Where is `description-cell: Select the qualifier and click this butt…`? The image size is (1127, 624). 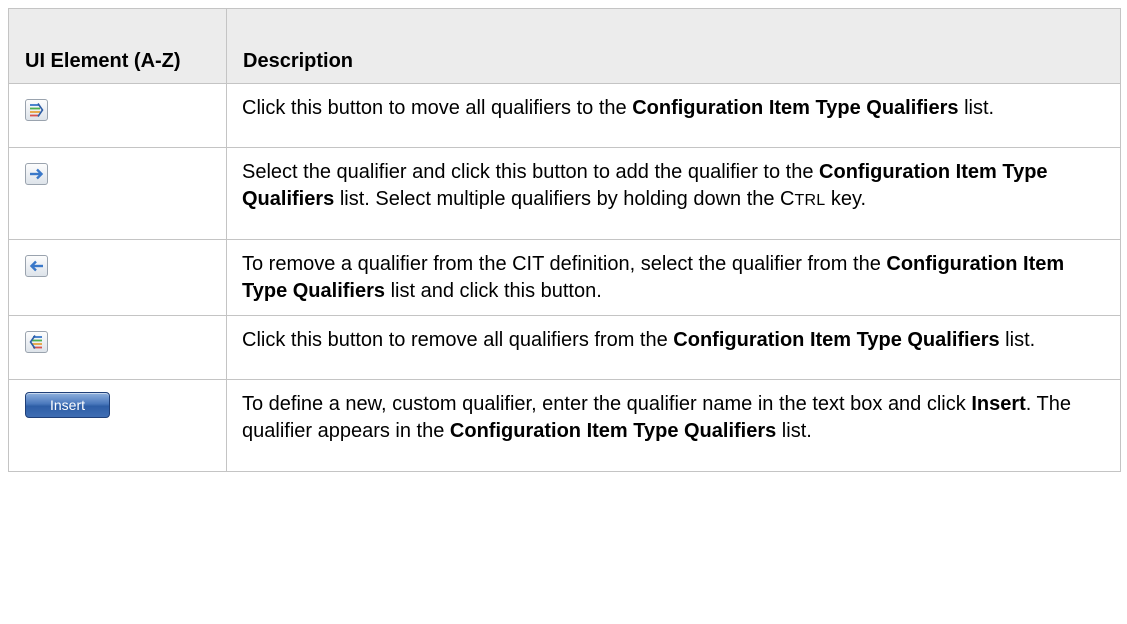
description-cell: Select the qualifier and click this butt… is located at coordinates (673, 193).